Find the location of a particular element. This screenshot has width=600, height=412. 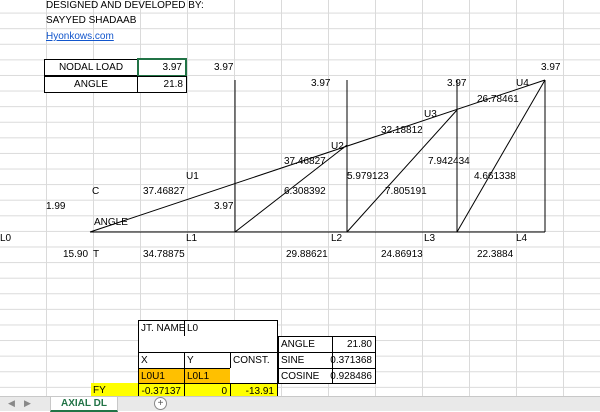

const-header: CONST. is located at coordinates (251, 360).